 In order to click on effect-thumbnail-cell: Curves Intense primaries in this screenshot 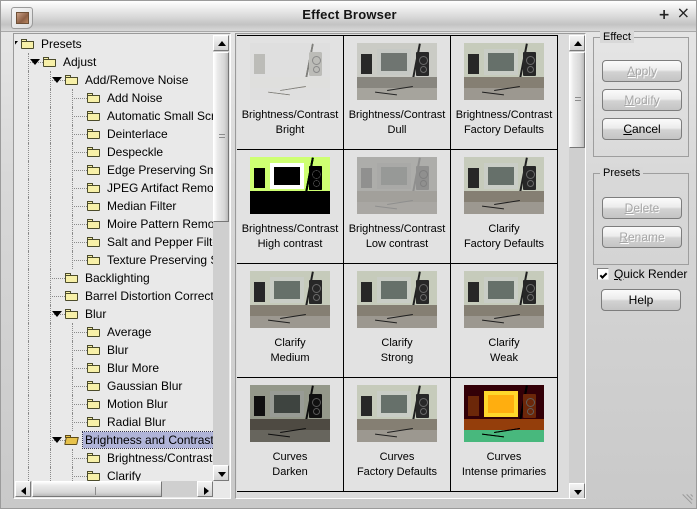, I will do `click(504, 434)`.